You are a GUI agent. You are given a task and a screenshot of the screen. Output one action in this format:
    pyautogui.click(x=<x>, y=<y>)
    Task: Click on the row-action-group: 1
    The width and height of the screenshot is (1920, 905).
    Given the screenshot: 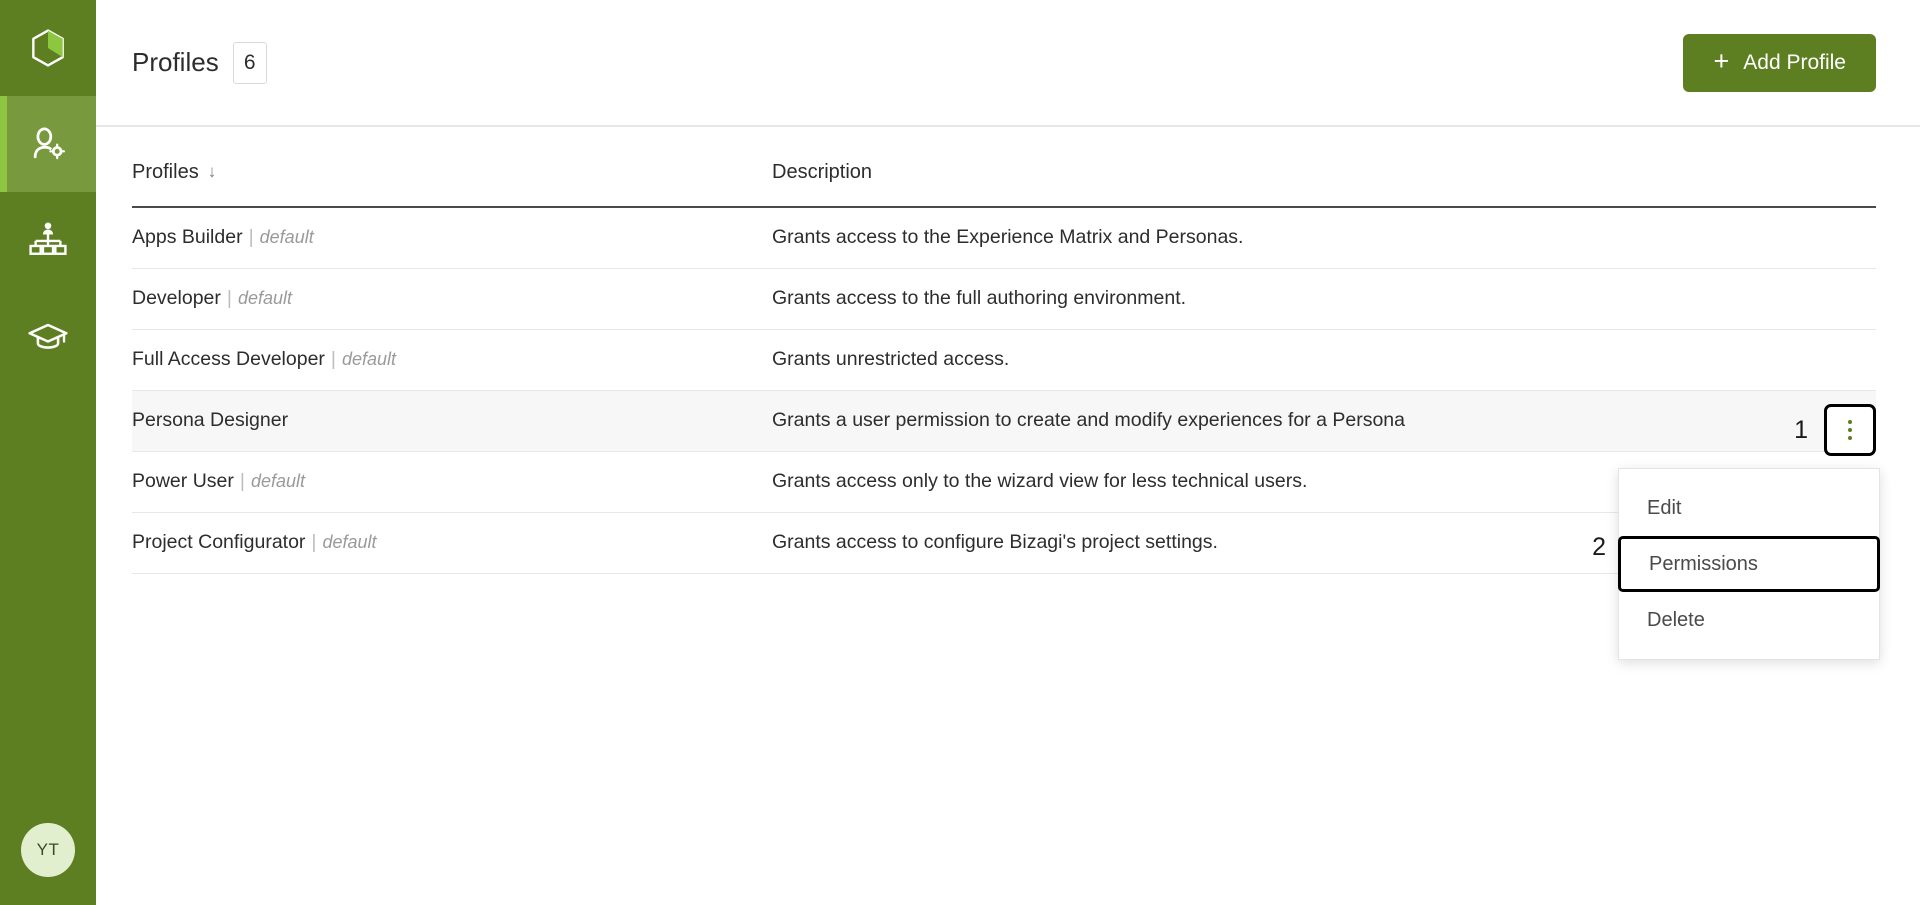 What is the action you would take?
    pyautogui.click(x=1835, y=430)
    